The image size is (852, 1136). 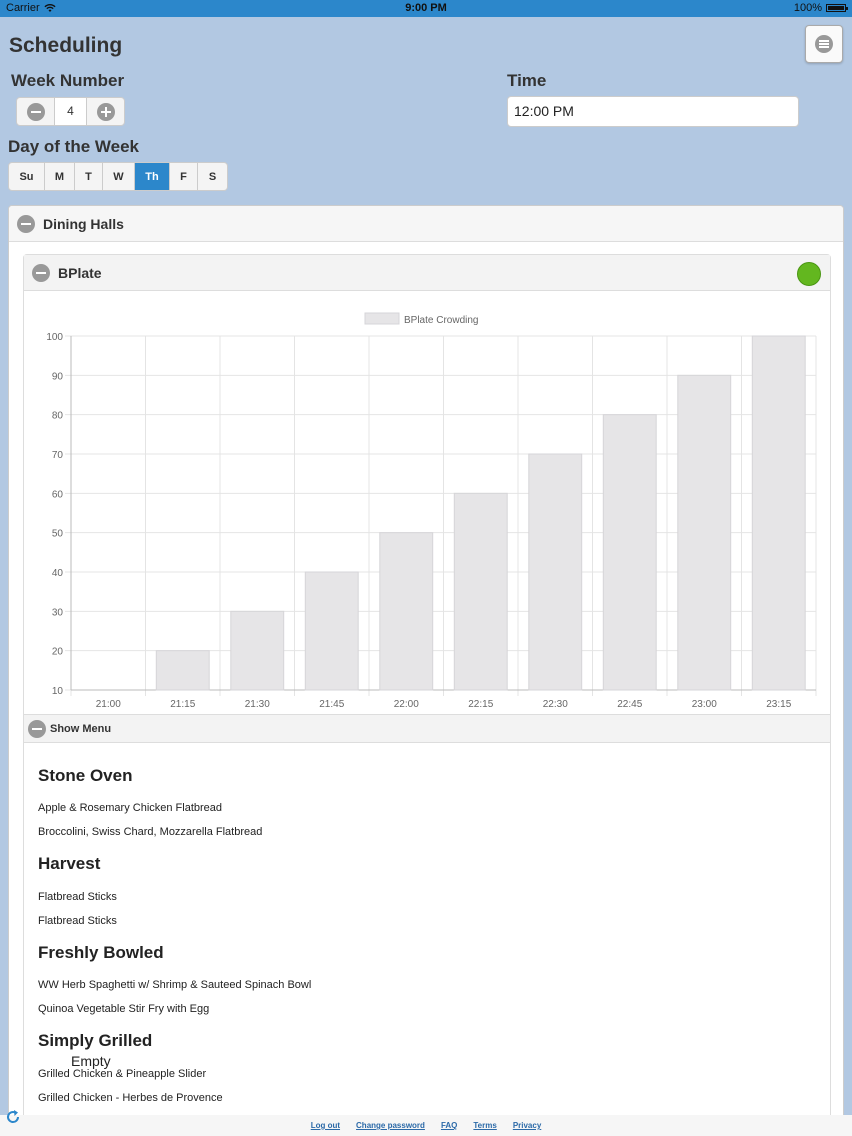 I want to click on refresh-icon, so click(x=13, y=1117).